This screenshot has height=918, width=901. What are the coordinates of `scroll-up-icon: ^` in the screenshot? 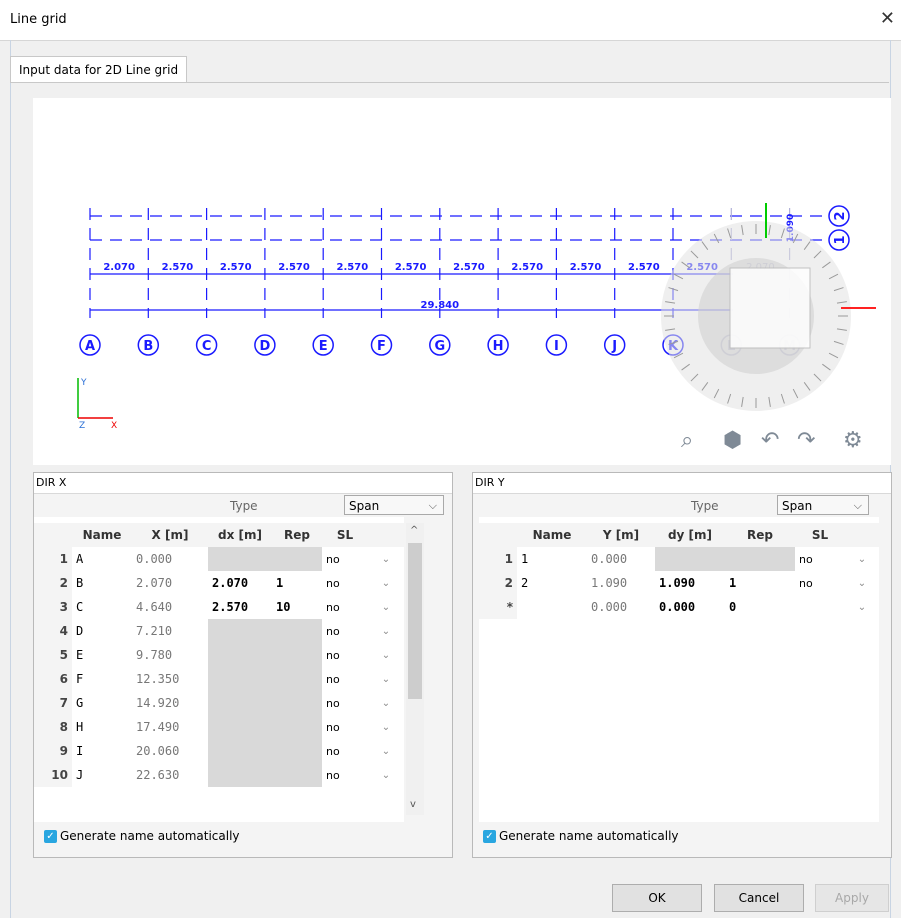 It's located at (414, 530).